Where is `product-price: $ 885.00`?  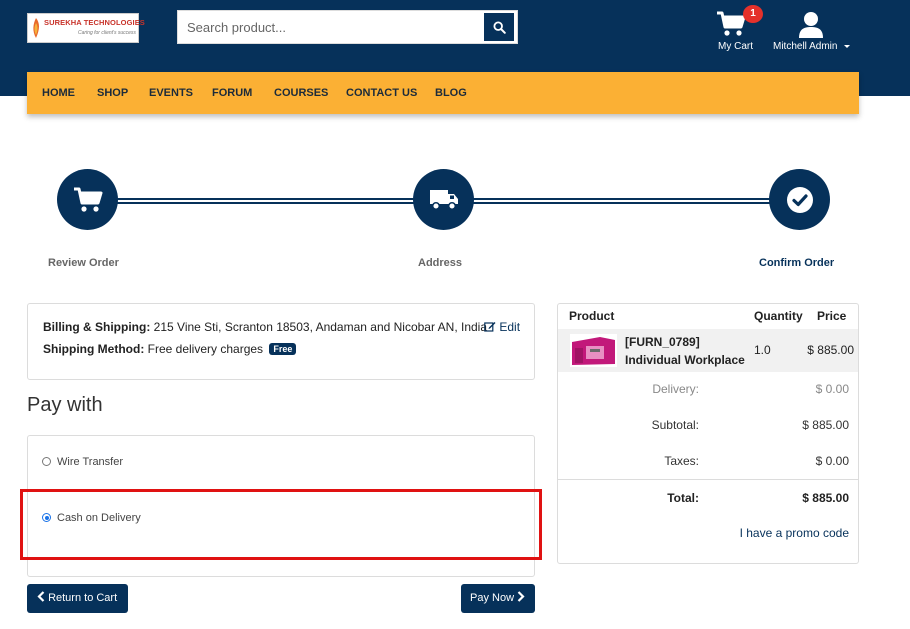 product-price: $ 885.00 is located at coordinates (830, 350).